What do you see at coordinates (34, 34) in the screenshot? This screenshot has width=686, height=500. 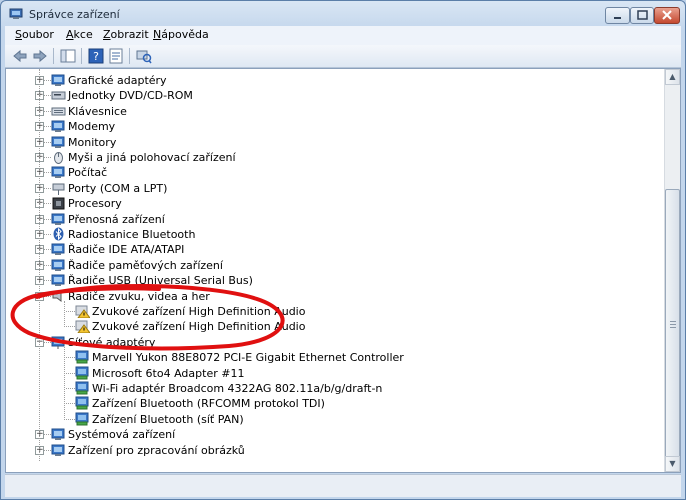 I see `menu-soubor: Soubor` at bounding box center [34, 34].